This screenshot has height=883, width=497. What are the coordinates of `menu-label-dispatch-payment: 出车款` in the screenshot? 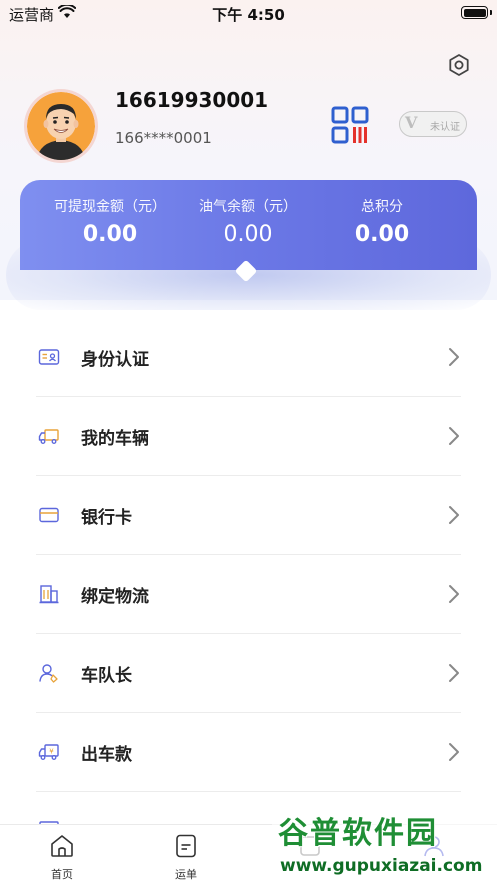 It's located at (106, 755).